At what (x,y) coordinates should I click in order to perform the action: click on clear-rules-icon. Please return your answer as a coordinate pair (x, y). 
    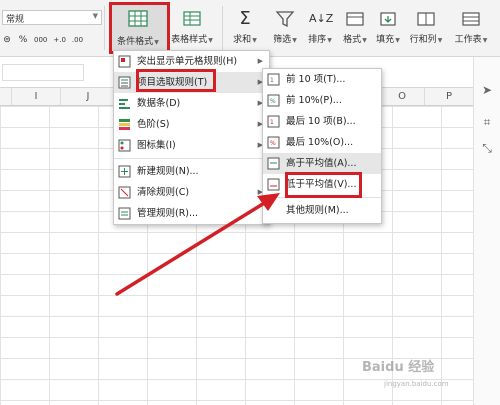
    Looking at the image, I should click on (124, 192).